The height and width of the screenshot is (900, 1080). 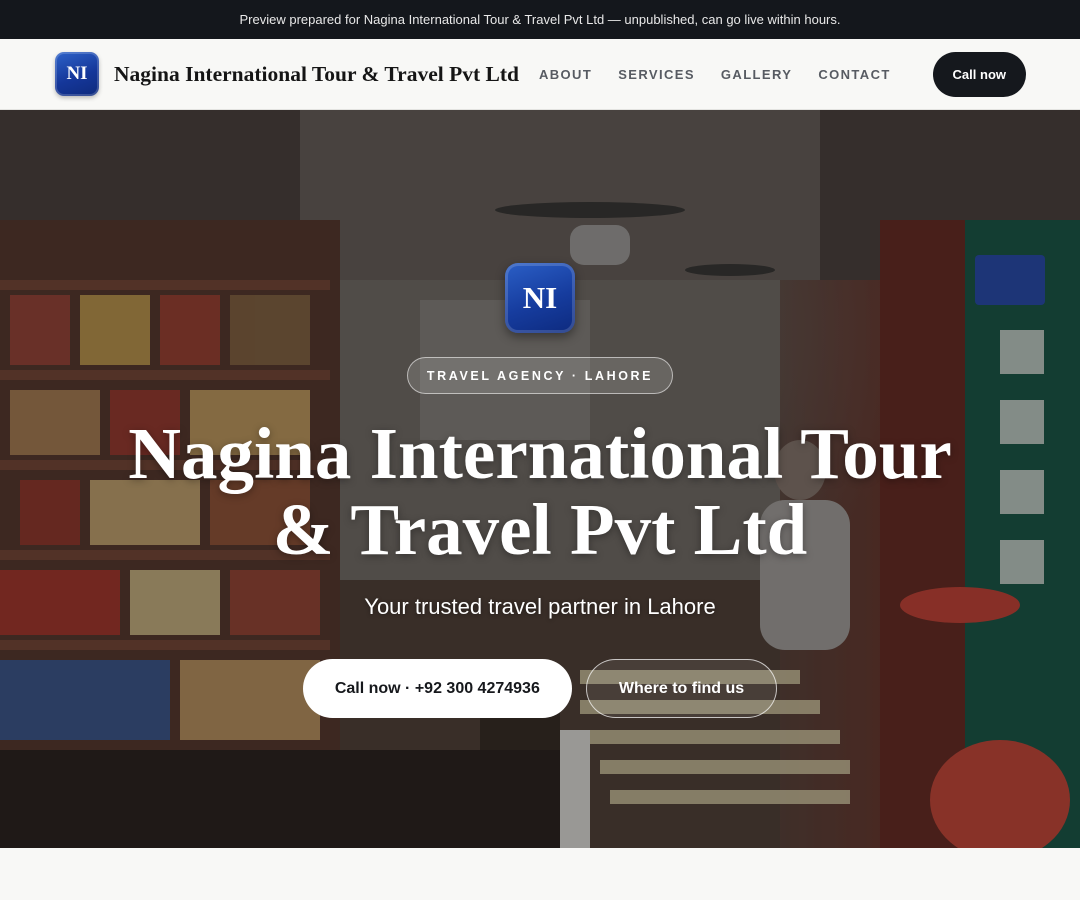 What do you see at coordinates (437, 688) in the screenshot?
I see `call-phone-button: Call now · +92 300 4274936` at bounding box center [437, 688].